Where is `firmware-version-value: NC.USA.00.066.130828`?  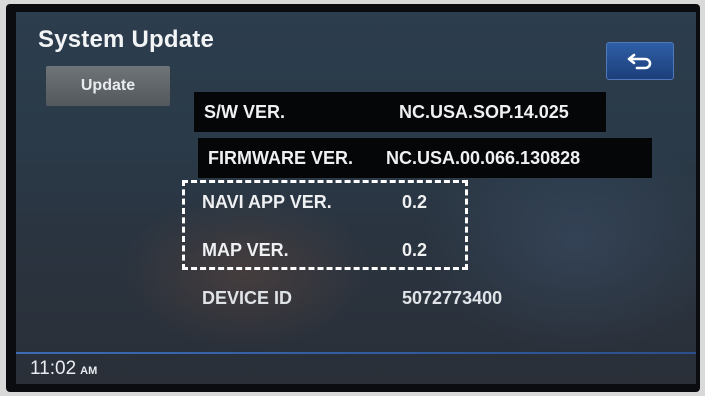
firmware-version-value: NC.USA.00.066.130828 is located at coordinates (483, 157).